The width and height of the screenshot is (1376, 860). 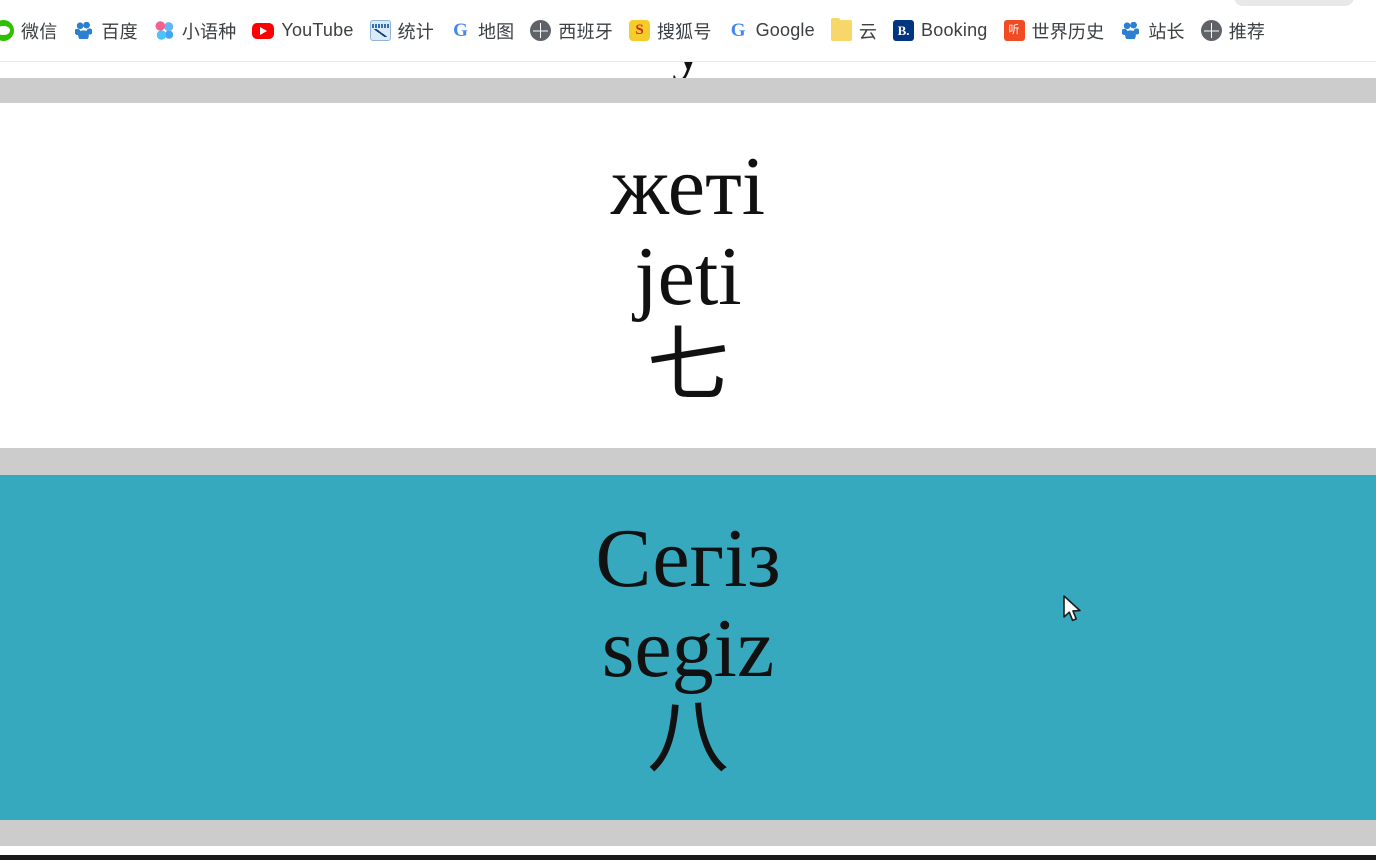 I want to click on bookmark-label: 百度, so click(x=119, y=31).